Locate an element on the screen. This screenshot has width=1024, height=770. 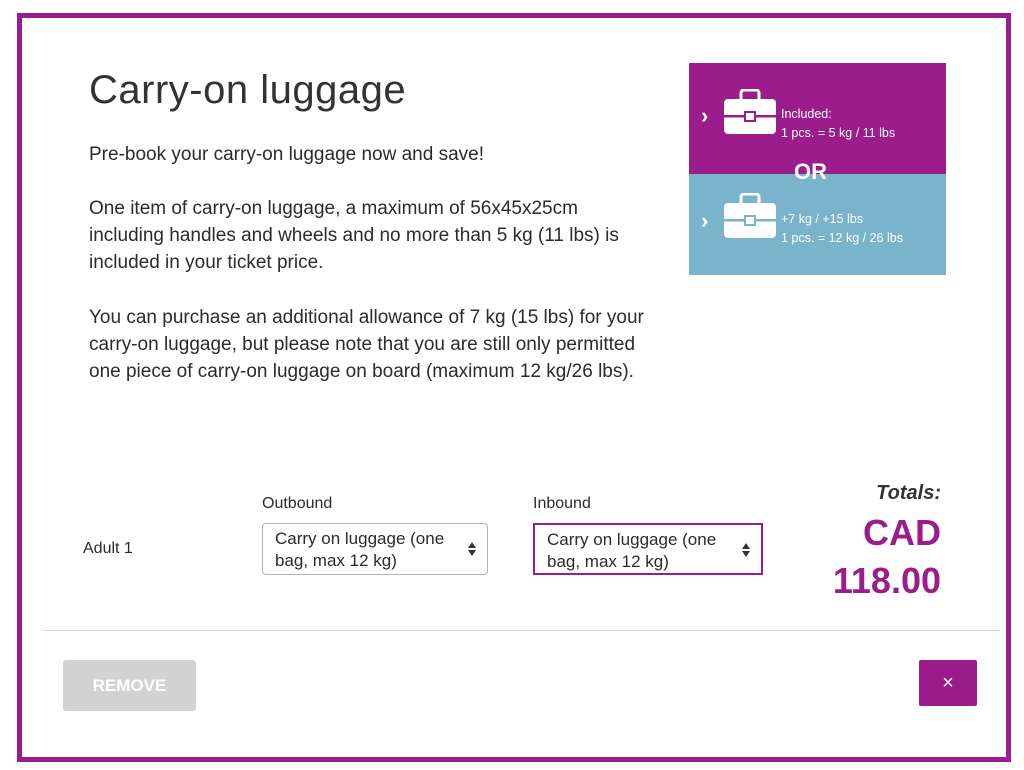
close-button: × is located at coordinates (948, 683).